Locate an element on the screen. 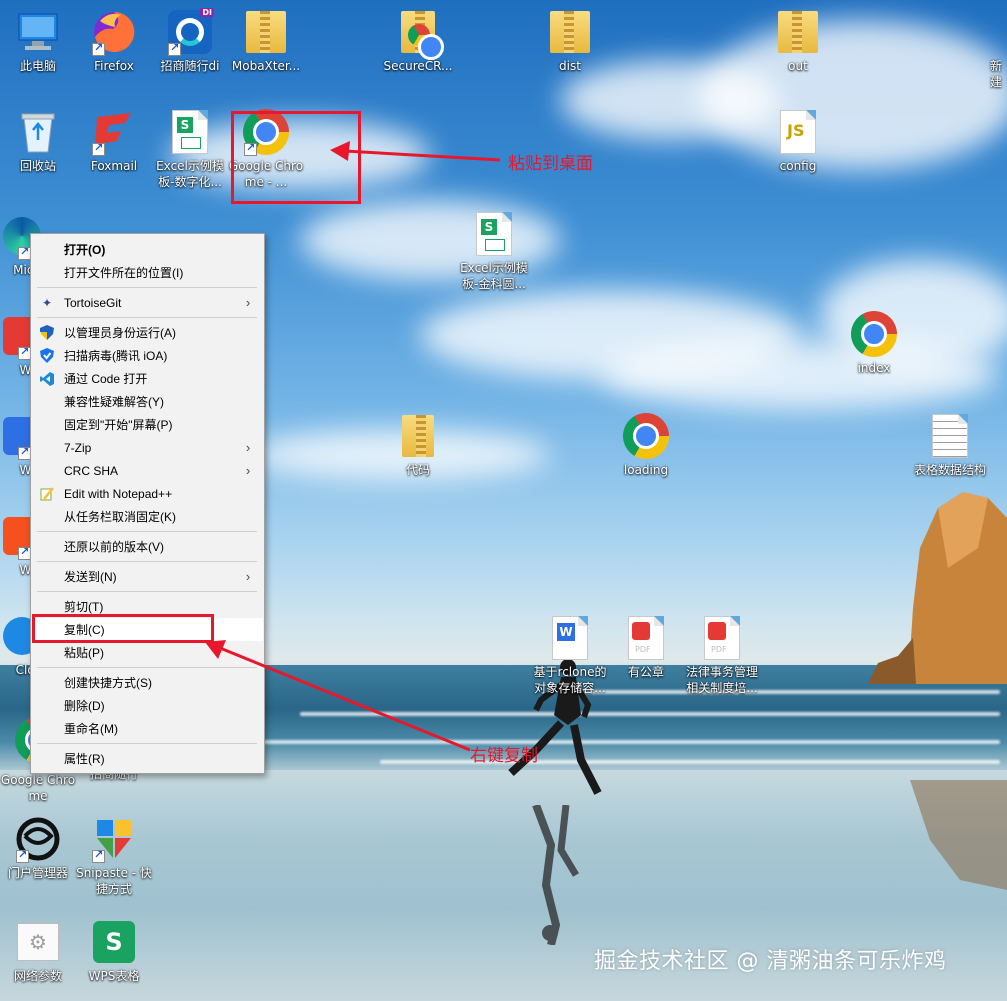 The image size is (1007, 1001). menu-item-label: 7-Zip is located at coordinates (78, 447).